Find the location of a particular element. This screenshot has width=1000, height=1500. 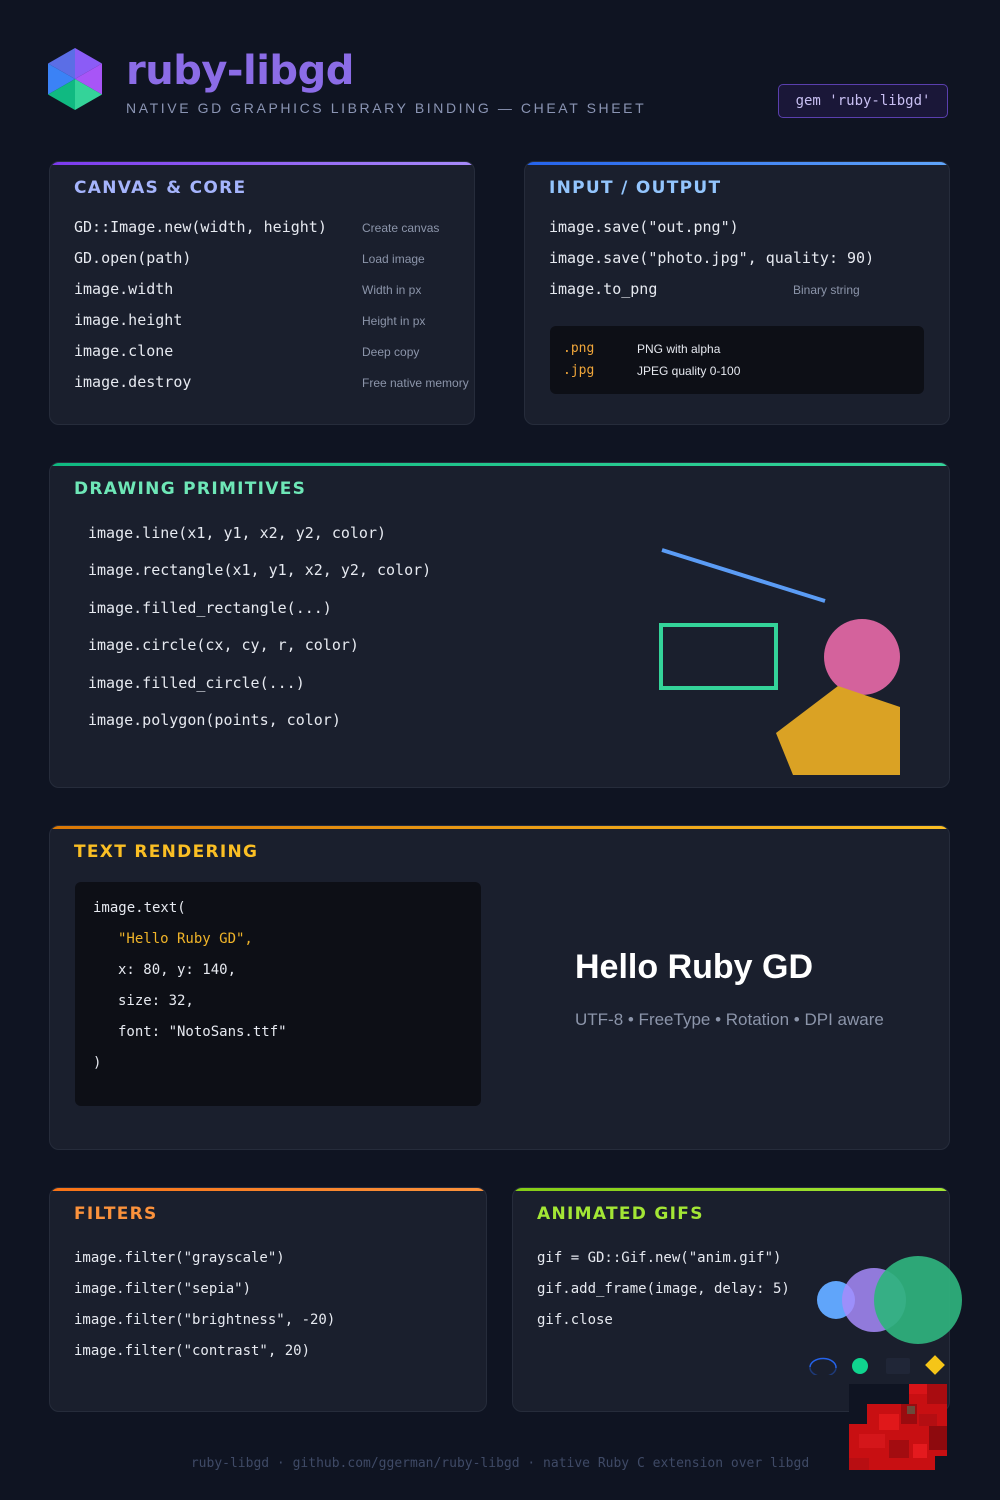

code-line: image.filter("sepia") is located at coordinates (163, 1289).